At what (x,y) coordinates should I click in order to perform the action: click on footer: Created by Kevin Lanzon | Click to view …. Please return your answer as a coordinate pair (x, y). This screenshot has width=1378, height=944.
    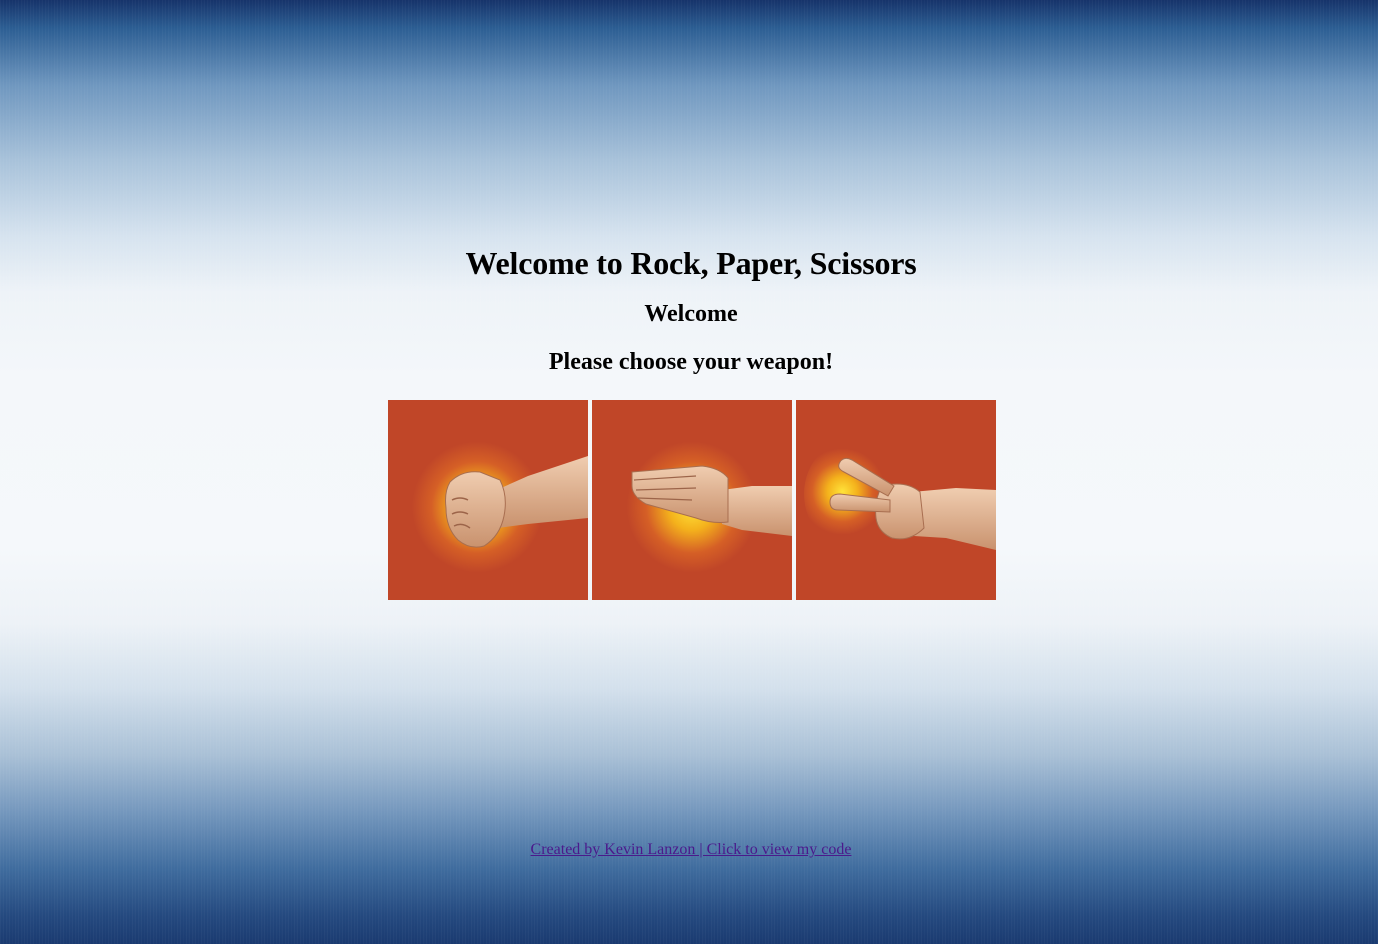
    Looking at the image, I should click on (689, 850).